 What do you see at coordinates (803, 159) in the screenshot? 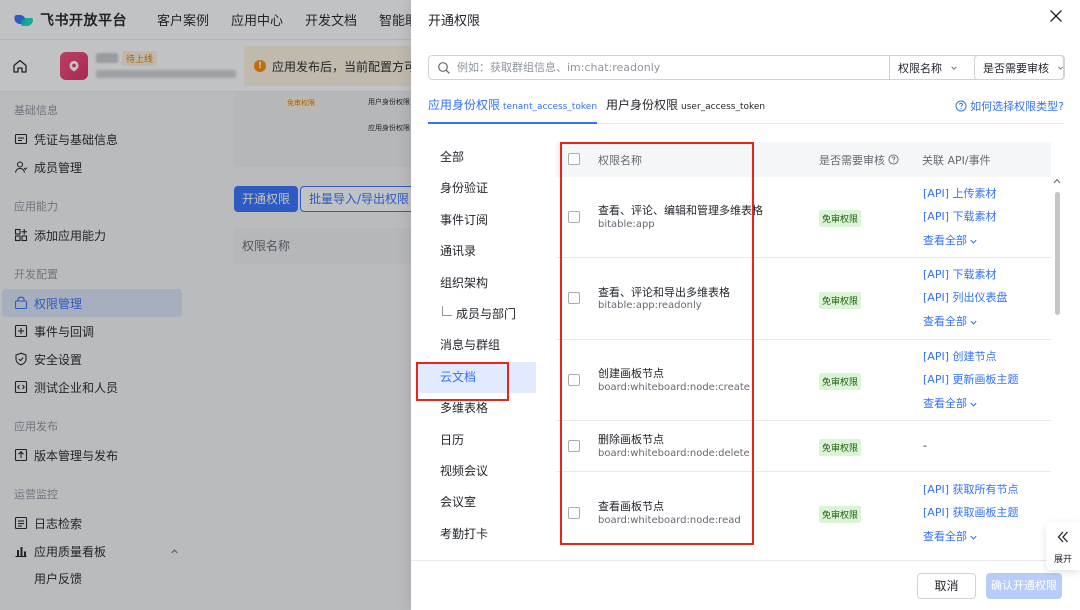
I see `table-header: 权限名称 是否需要审核 关联 API/事件` at bounding box center [803, 159].